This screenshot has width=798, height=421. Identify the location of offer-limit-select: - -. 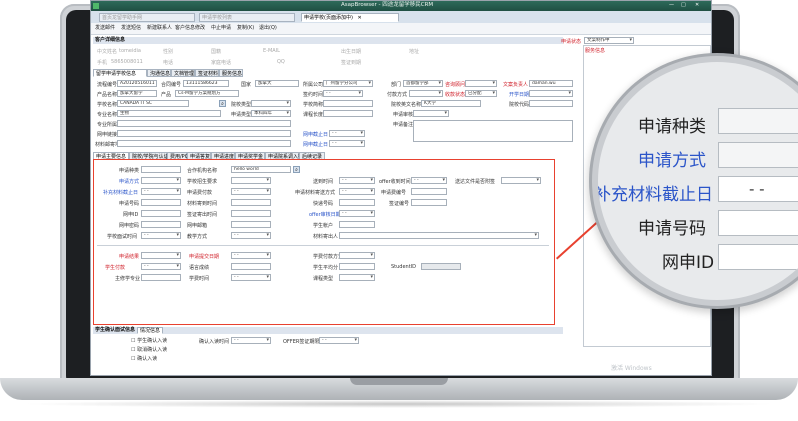
(339, 340).